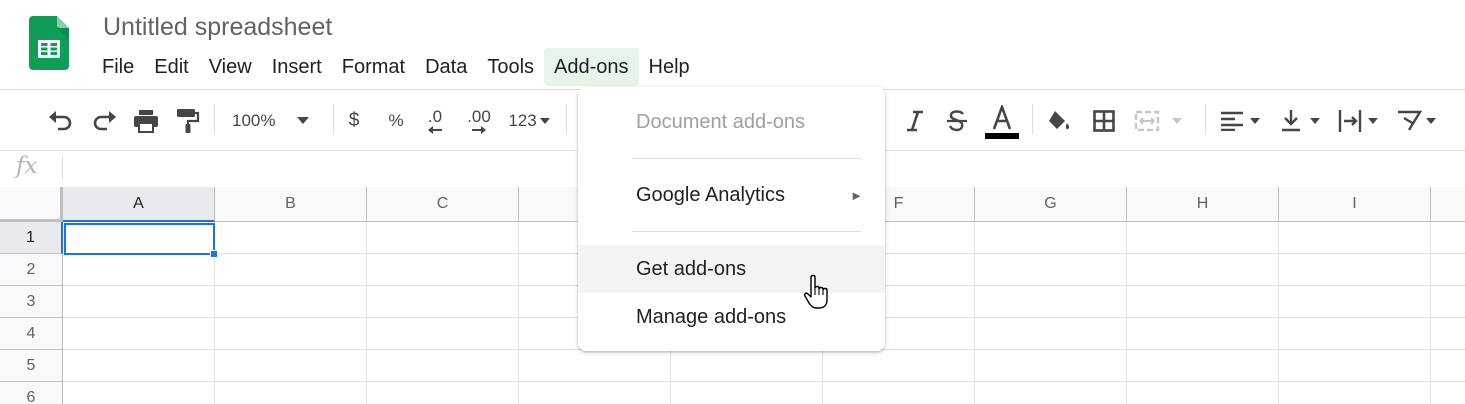 The width and height of the screenshot is (1465, 404). What do you see at coordinates (396, 121) in the screenshot?
I see `percent-format-button: %` at bounding box center [396, 121].